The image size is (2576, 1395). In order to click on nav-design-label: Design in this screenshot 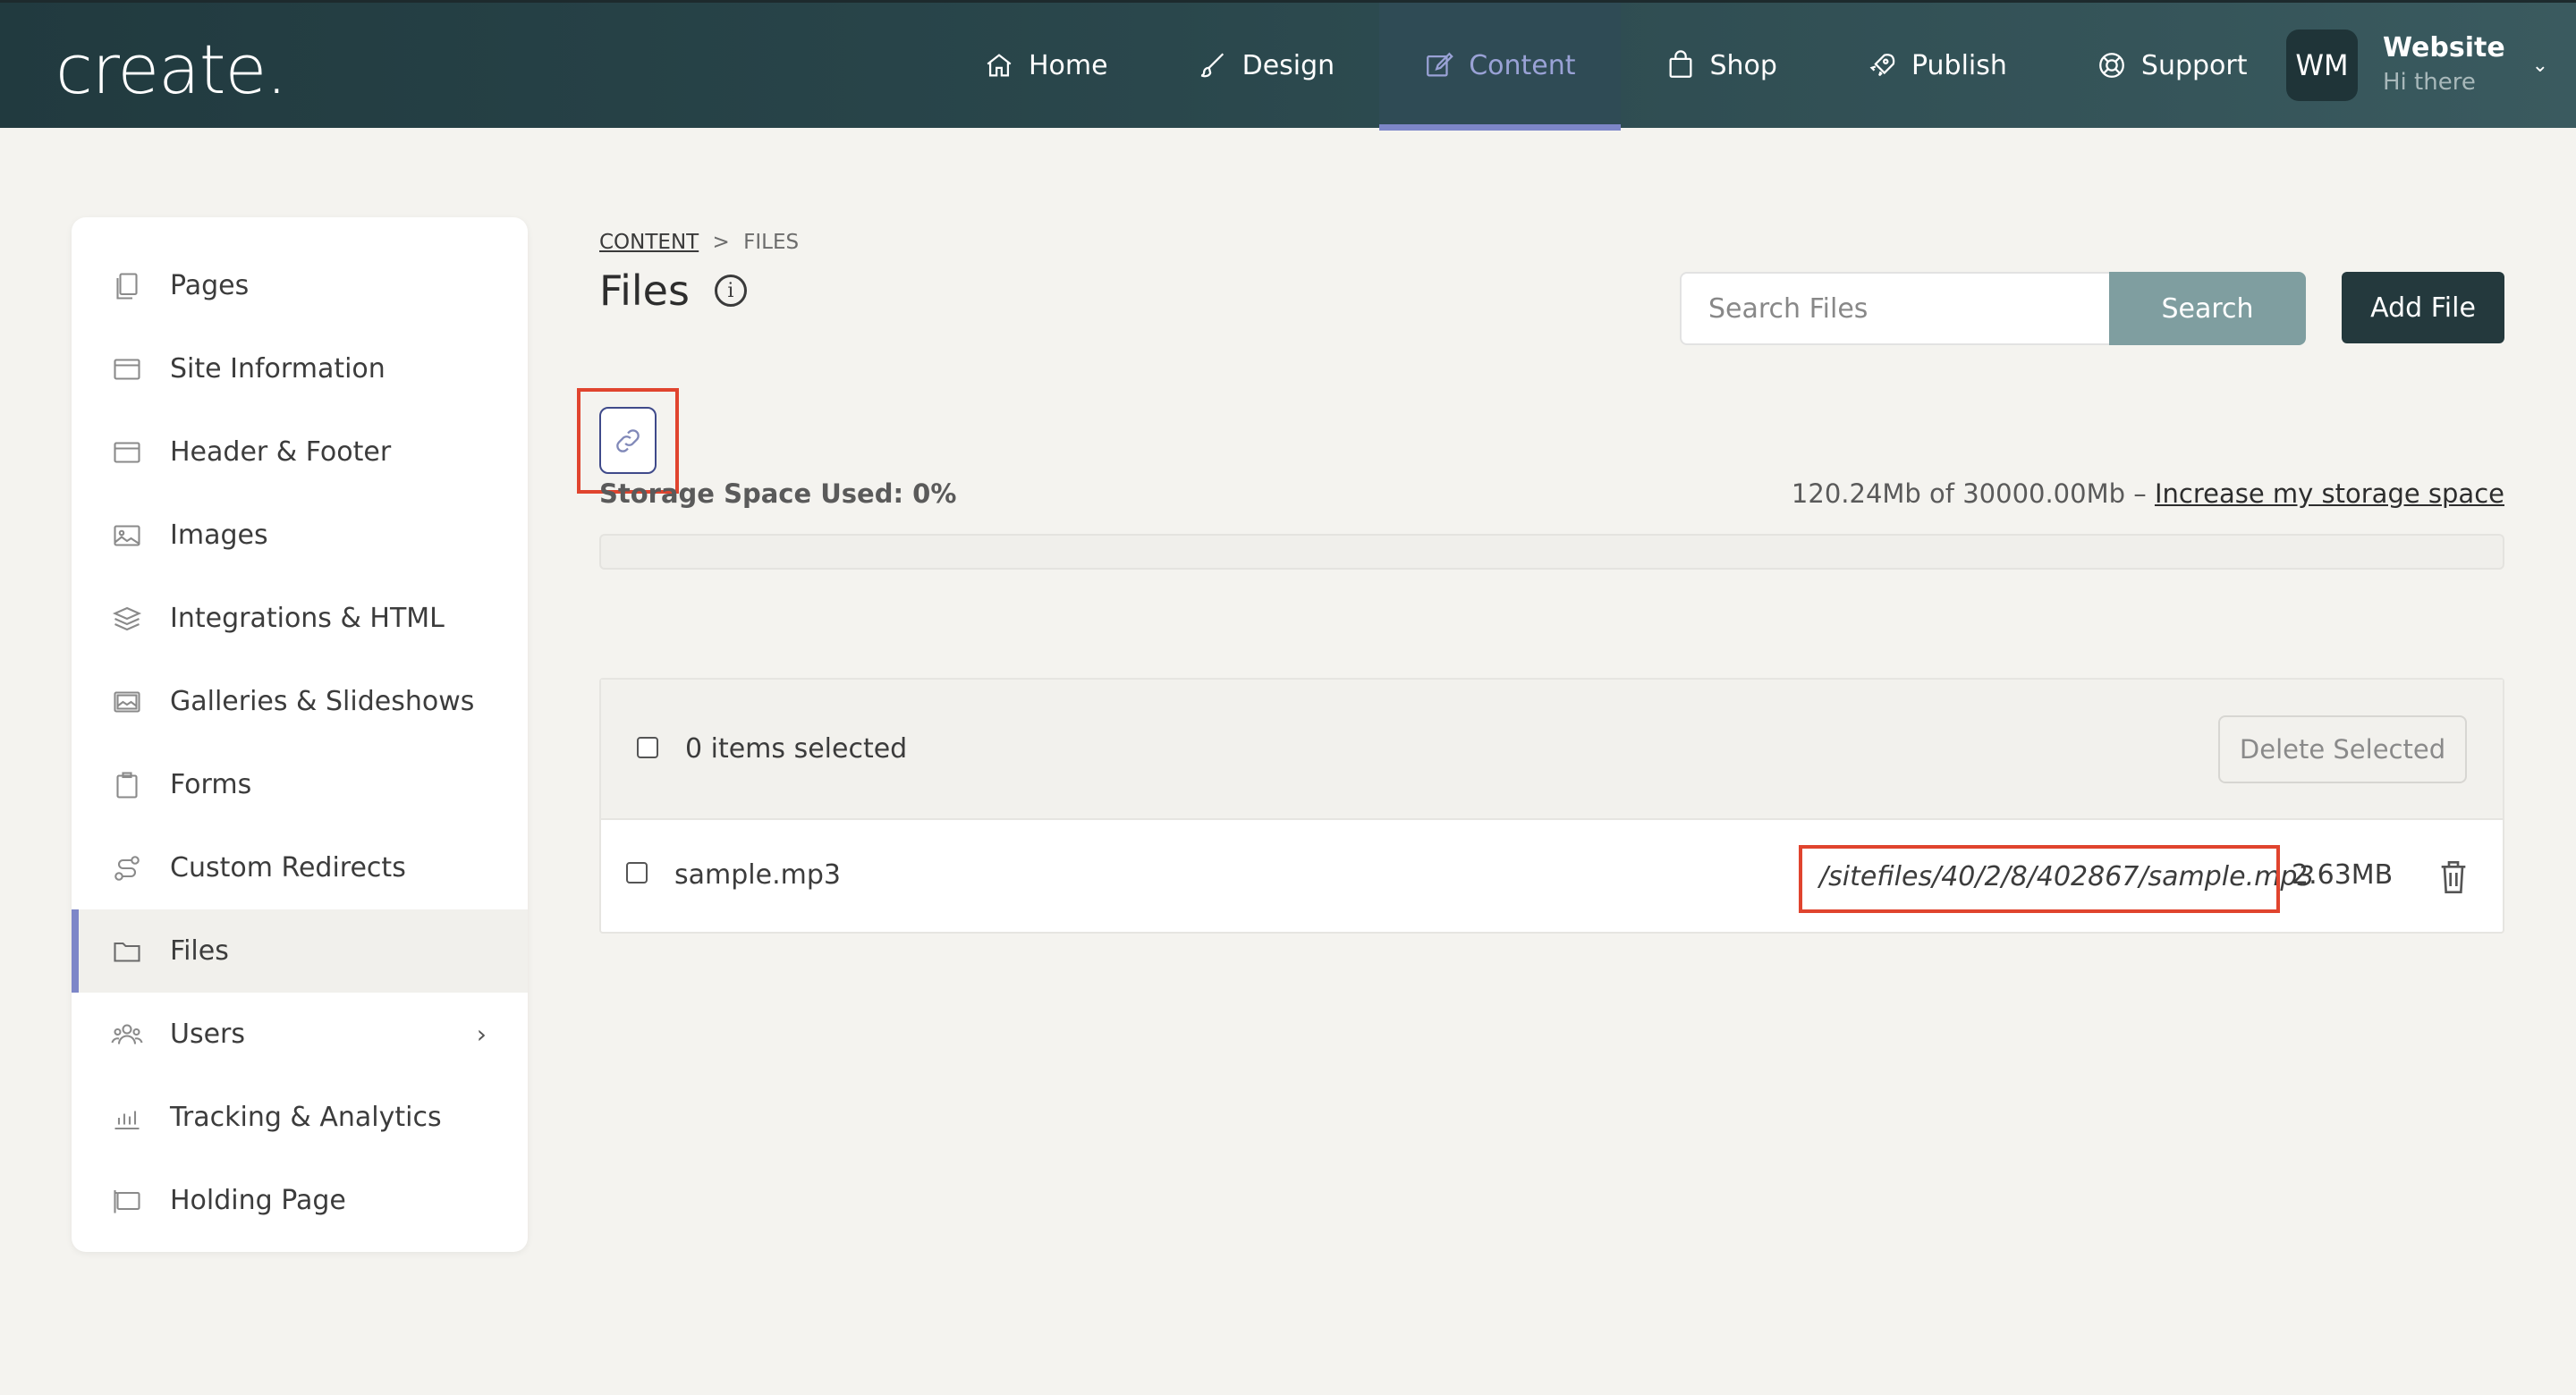, I will do `click(1288, 65)`.